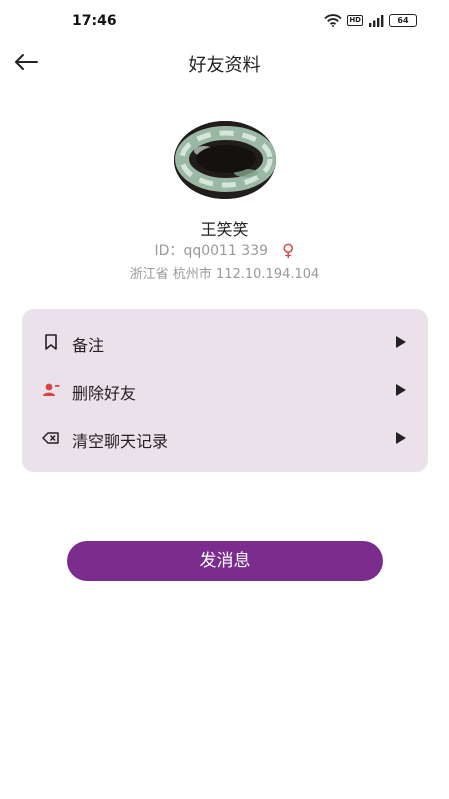  I want to click on avatar, so click(225, 160).